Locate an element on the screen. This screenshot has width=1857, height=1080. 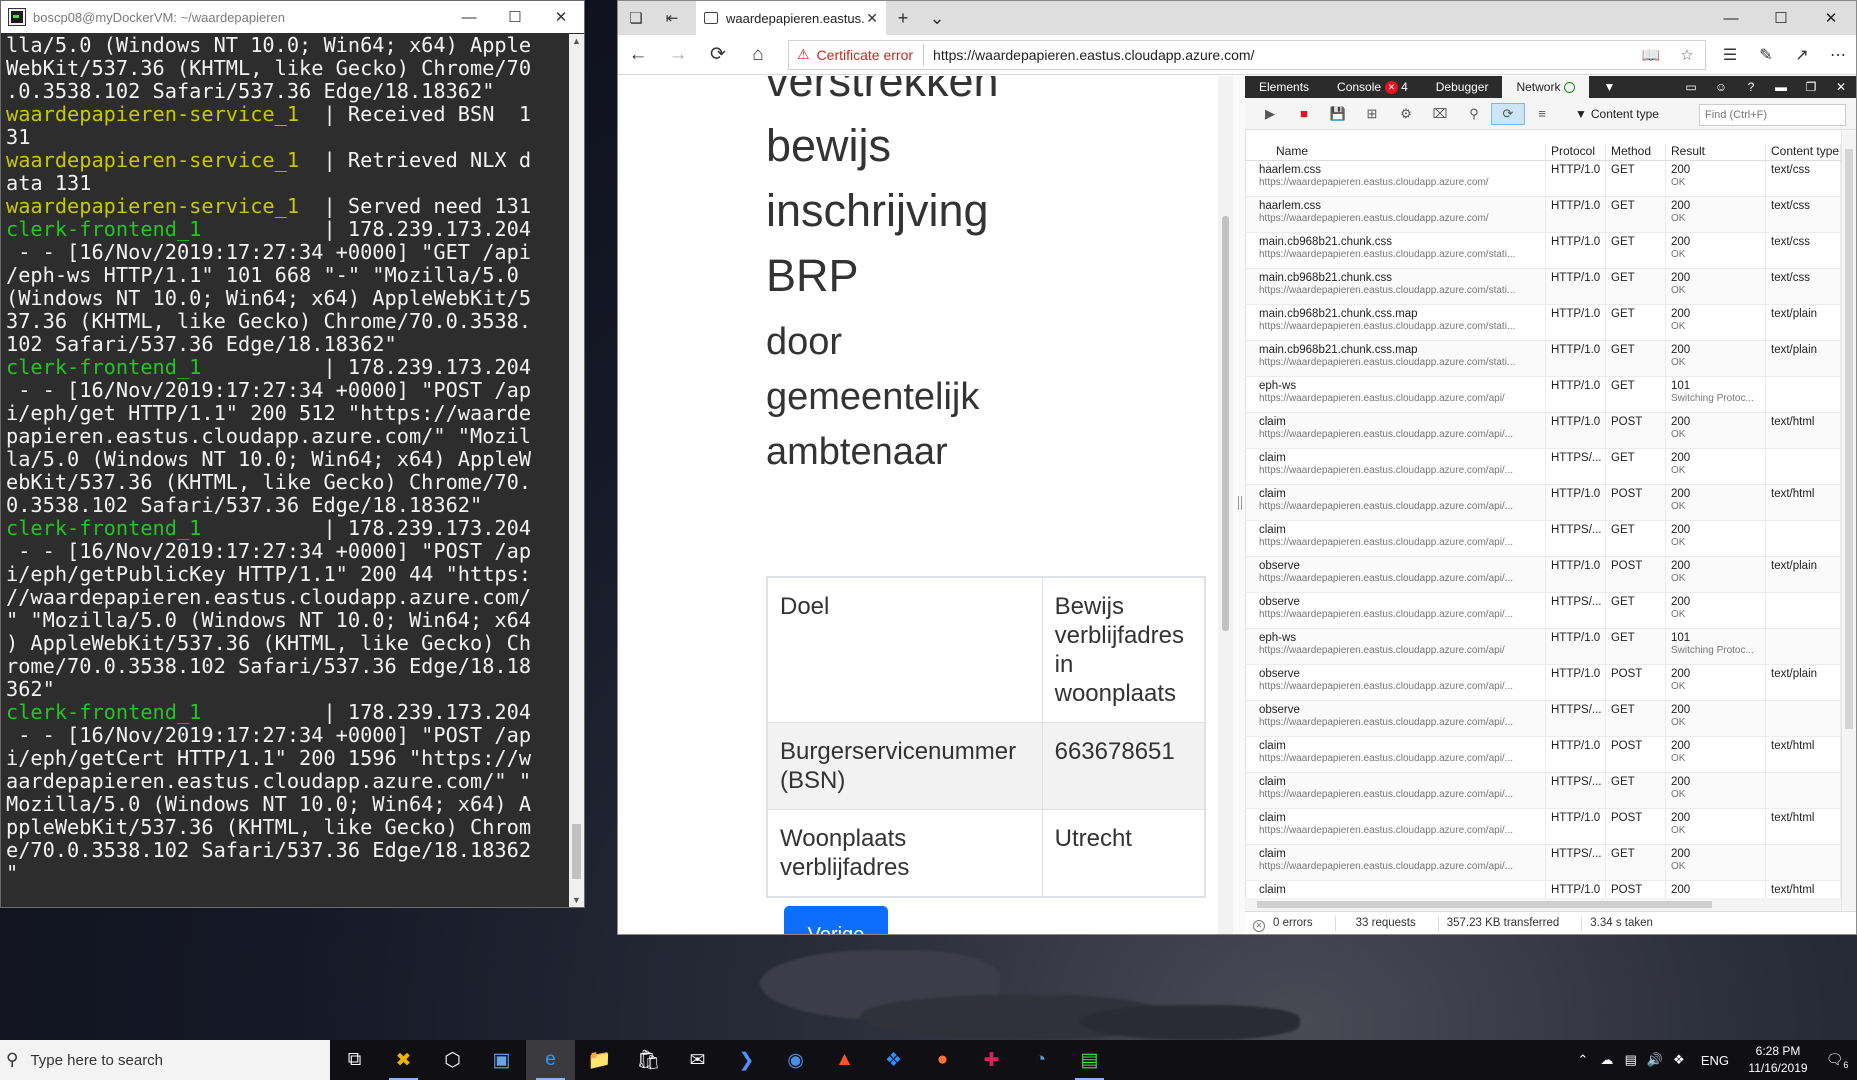
app-ur-icon: ◉ is located at coordinates (795, 1060).